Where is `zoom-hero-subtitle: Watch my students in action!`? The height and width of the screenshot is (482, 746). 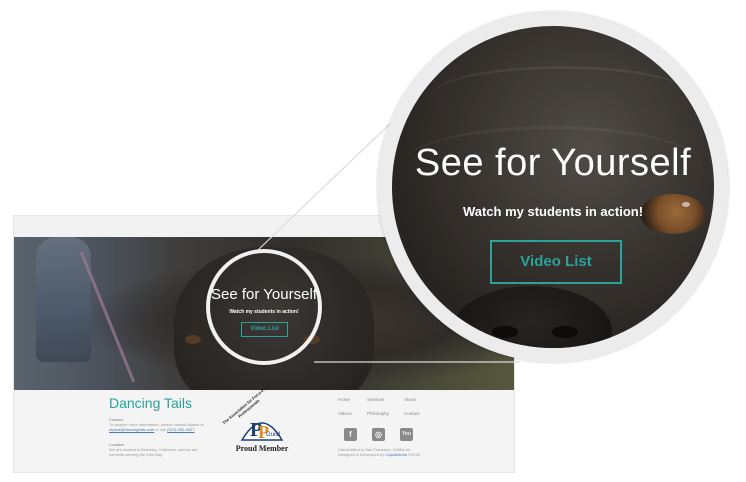
zoom-hero-subtitle: Watch my students in action! is located at coordinates (553, 211).